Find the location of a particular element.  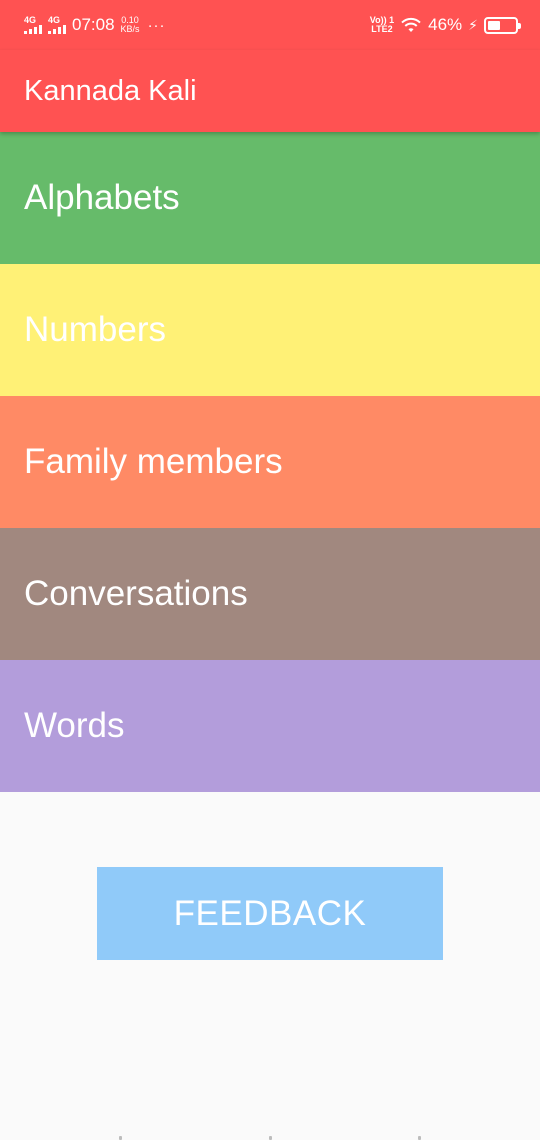

status-right: Vo)) 1 LTE2 46% ⚡ is located at coordinates (445, 25).